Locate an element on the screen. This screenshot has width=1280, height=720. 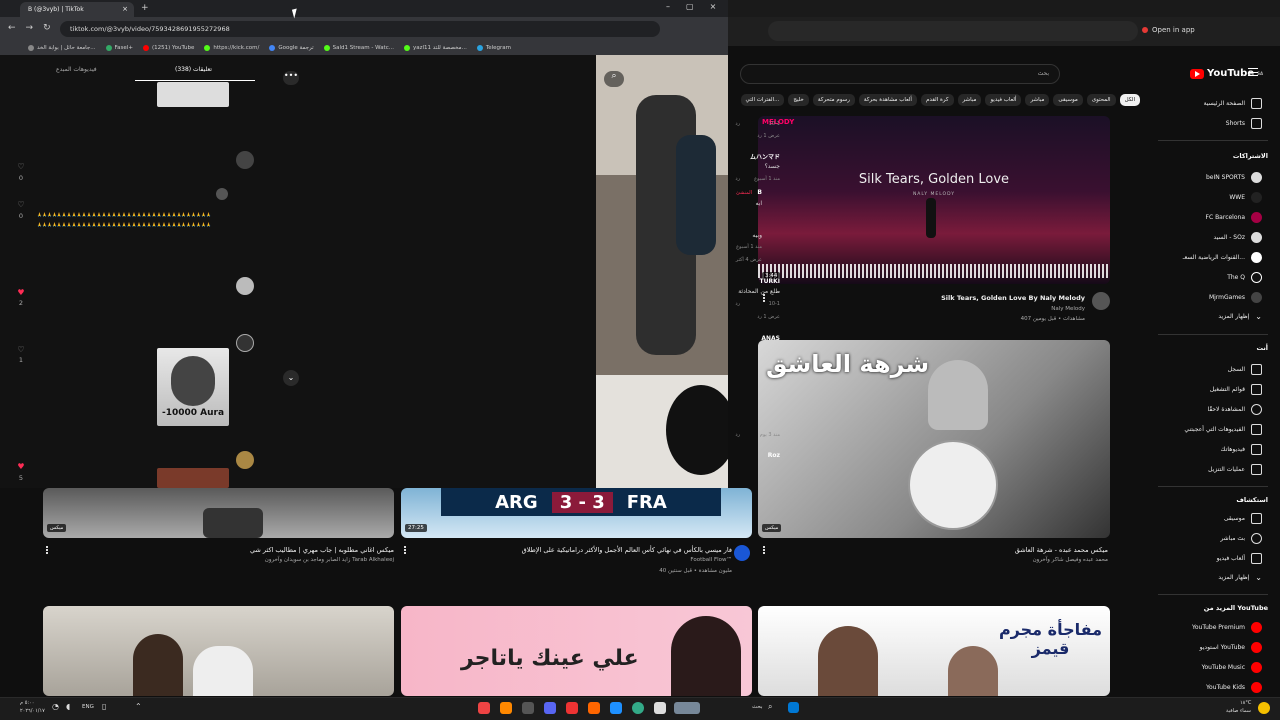
tab-creator-videos: فيديوهات المبدع is located at coordinates (76, 69).